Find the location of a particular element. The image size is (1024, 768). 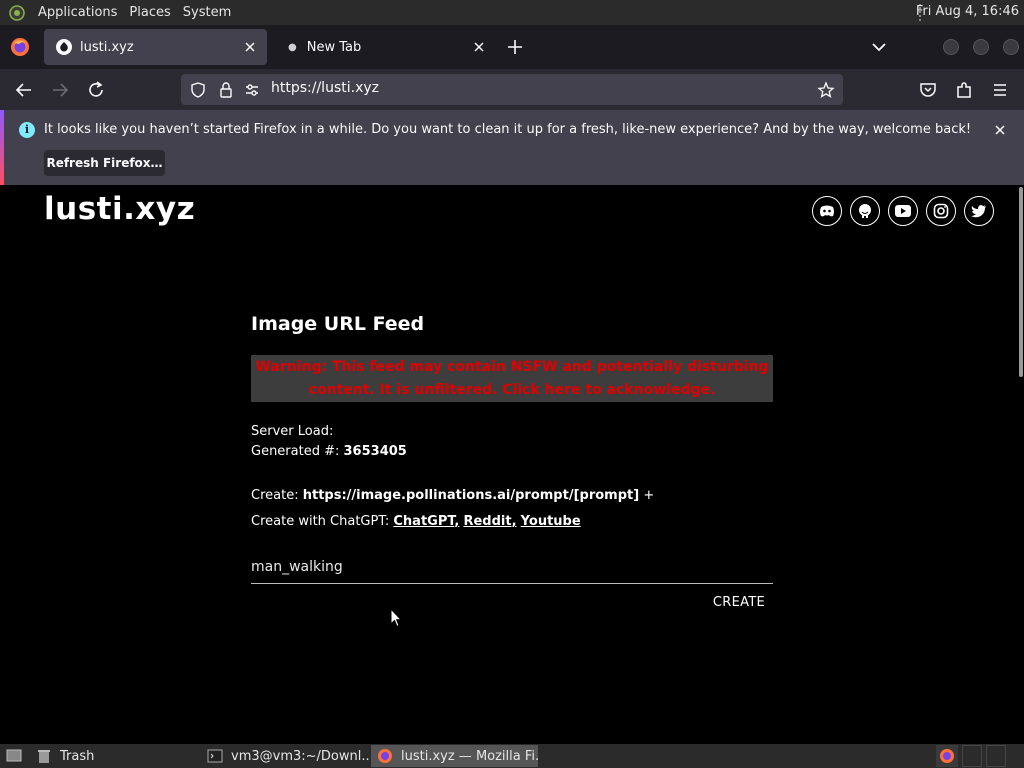

show-desktop-button is located at coordinates (13, 756).